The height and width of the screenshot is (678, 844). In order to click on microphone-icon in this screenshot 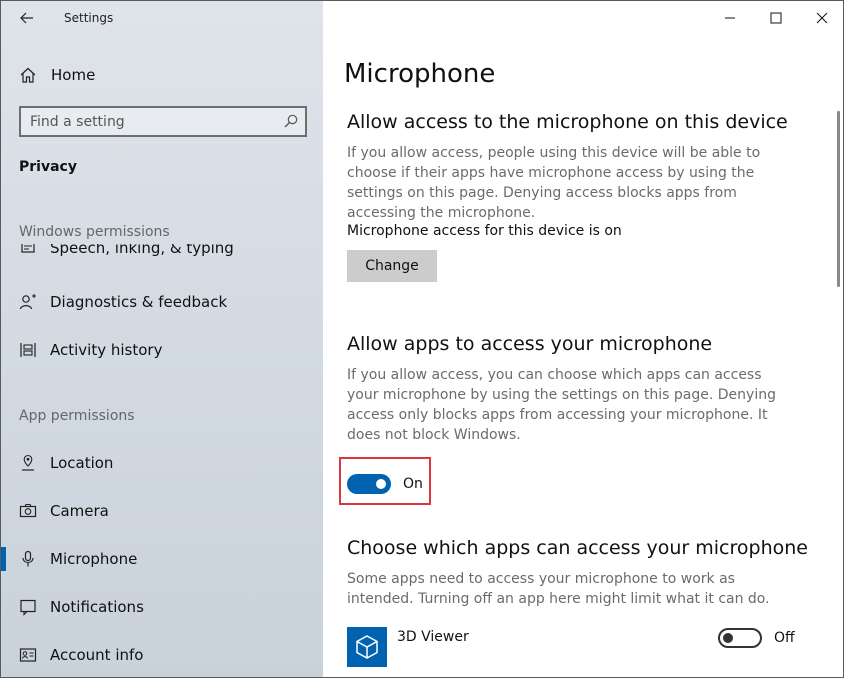, I will do `click(28, 559)`.